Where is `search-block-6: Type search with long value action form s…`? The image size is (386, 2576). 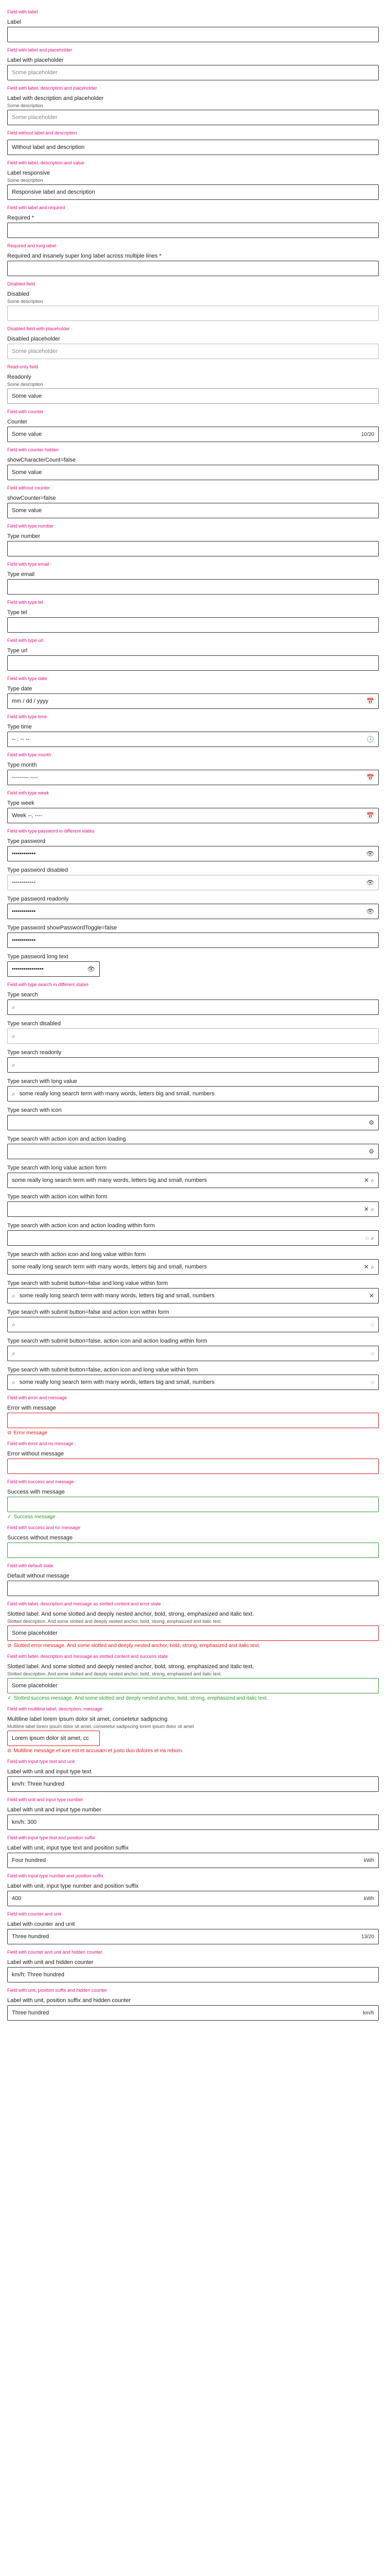
search-block-6: Type search with long value action form s… is located at coordinates (193, 1176).